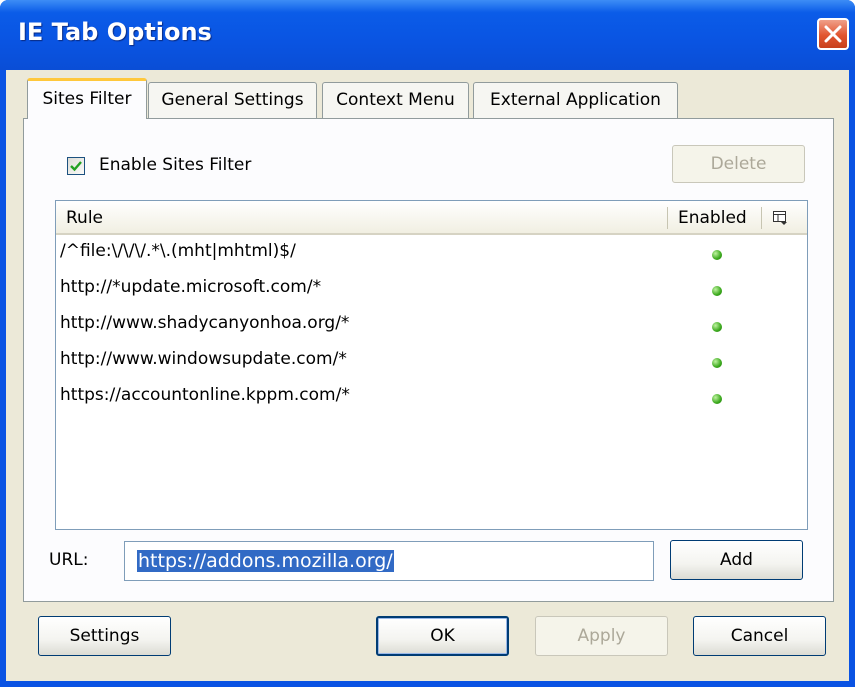  What do you see at coordinates (395, 100) in the screenshot?
I see `tab-context-menu: Context Menu` at bounding box center [395, 100].